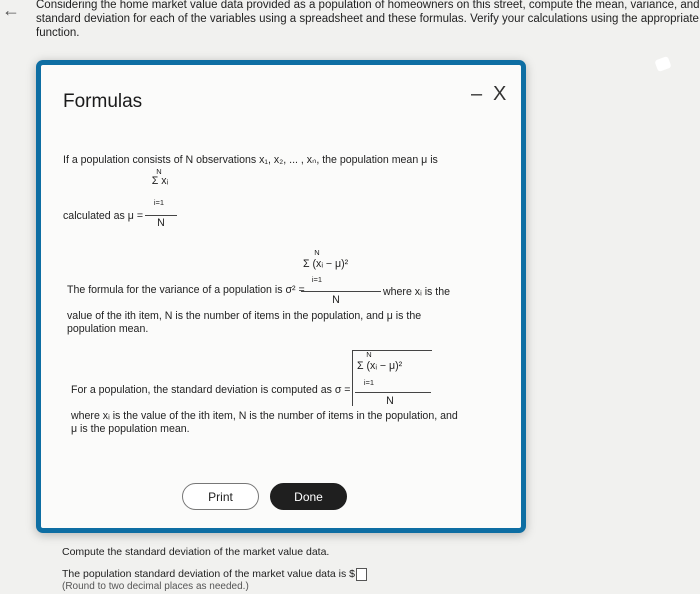  What do you see at coordinates (417, 292) in the screenshot?
I see `var-where-text: where xᵢ is the` at bounding box center [417, 292].